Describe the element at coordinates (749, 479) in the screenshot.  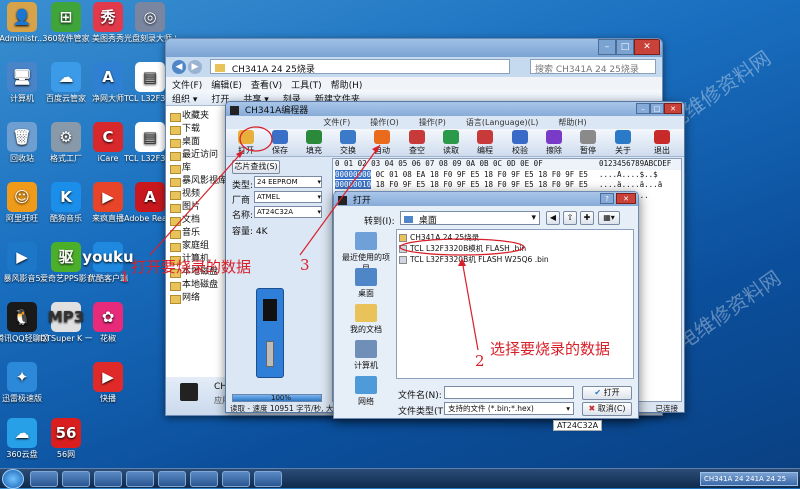
I see `taskbar-active-item: CH341A 24 241A 24 25` at that location.